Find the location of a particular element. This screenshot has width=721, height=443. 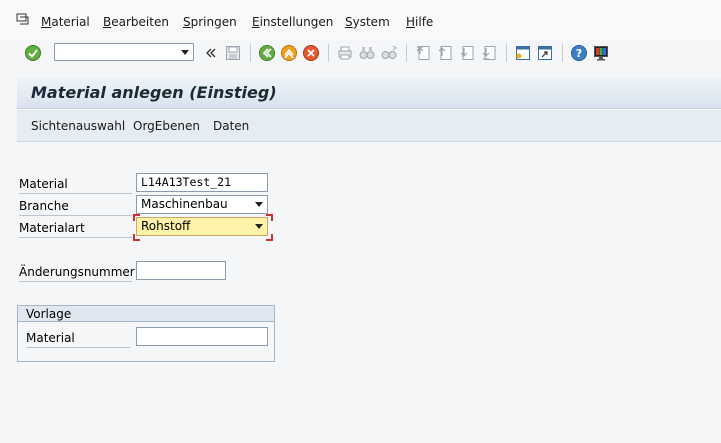

aenderungsnummer-input is located at coordinates (181, 270).